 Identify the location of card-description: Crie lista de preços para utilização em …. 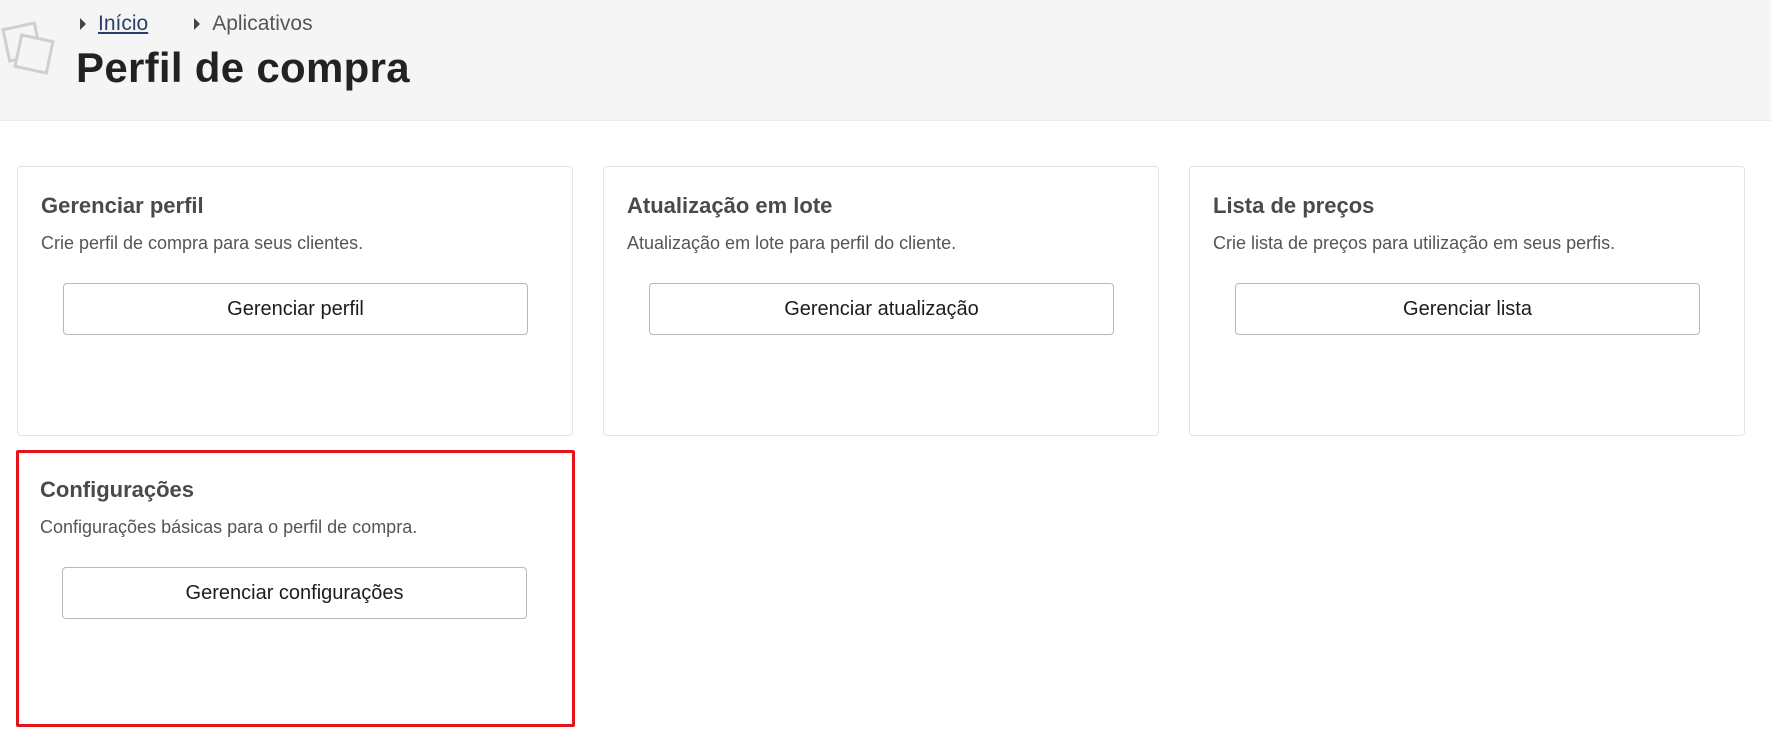
(1414, 243).